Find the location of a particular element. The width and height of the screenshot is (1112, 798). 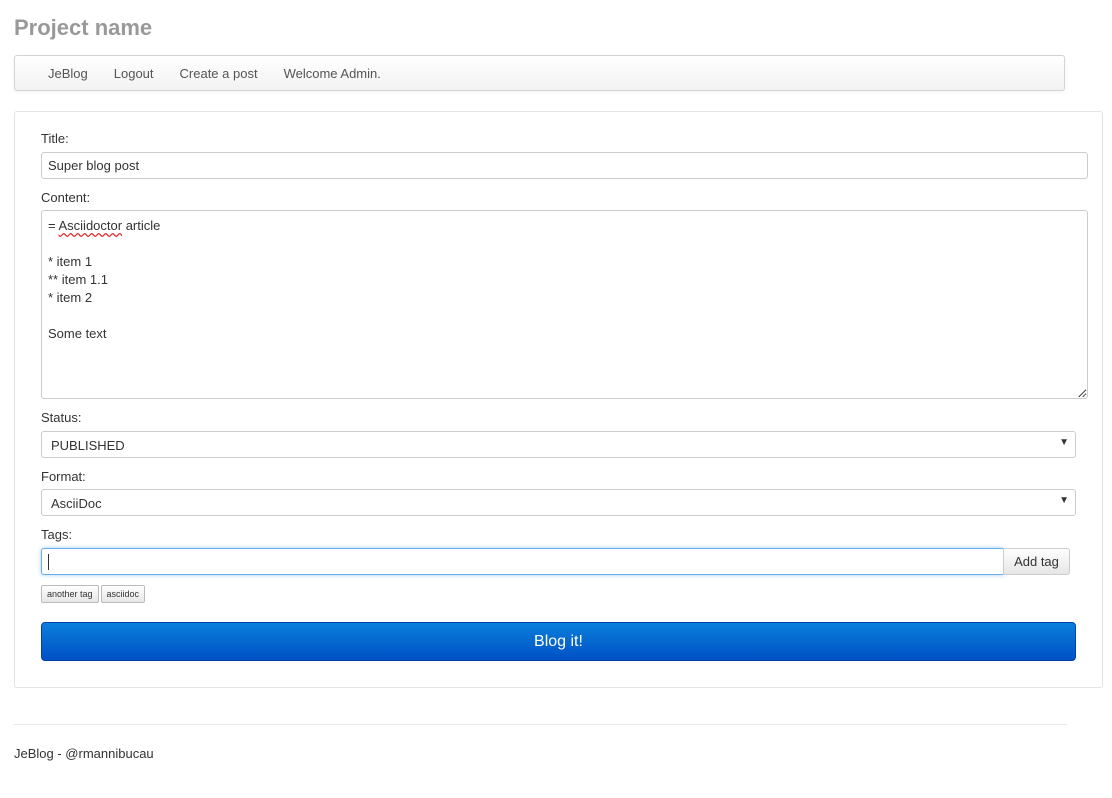

blog-it-button: Blog it! is located at coordinates (558, 641).